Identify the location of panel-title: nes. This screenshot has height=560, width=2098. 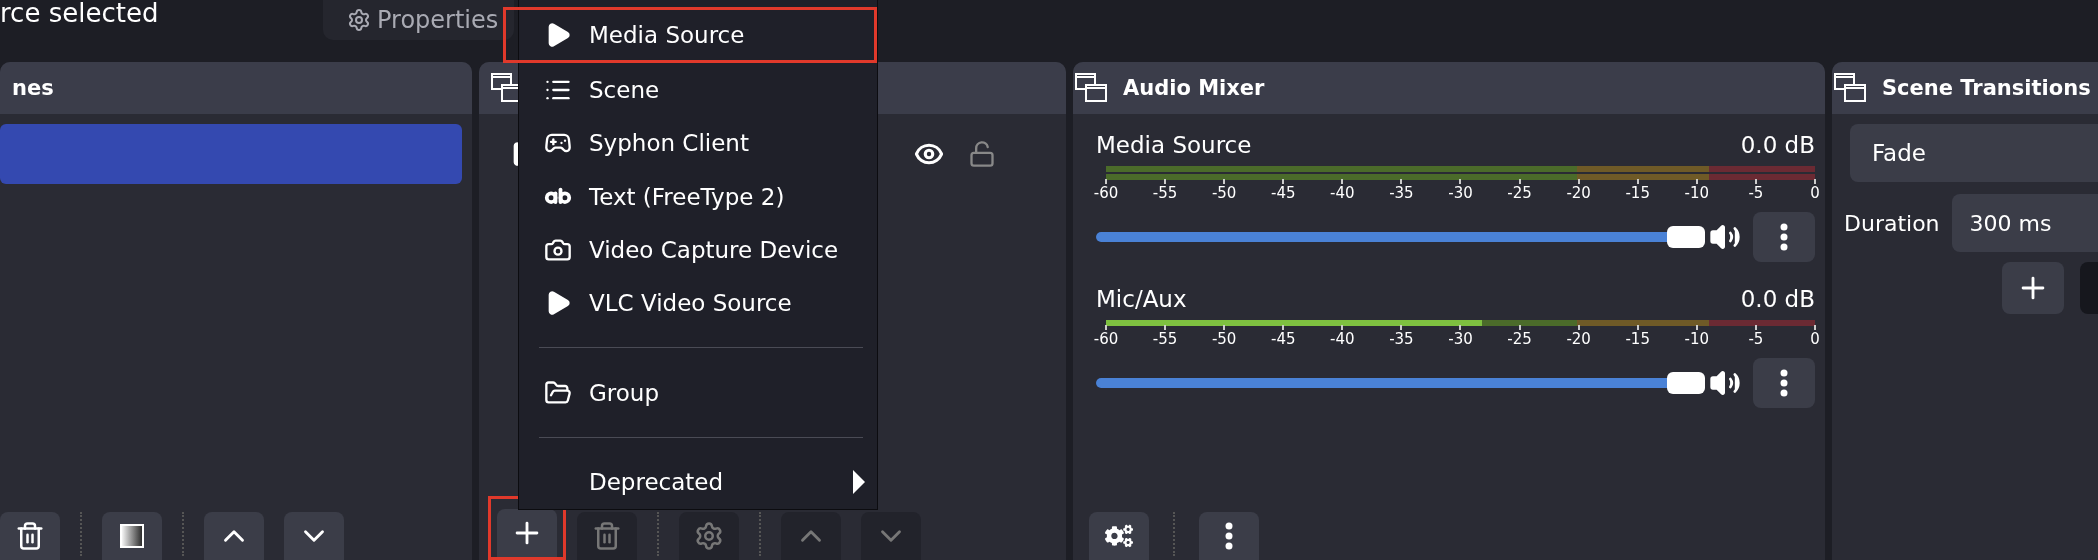
(33, 88).